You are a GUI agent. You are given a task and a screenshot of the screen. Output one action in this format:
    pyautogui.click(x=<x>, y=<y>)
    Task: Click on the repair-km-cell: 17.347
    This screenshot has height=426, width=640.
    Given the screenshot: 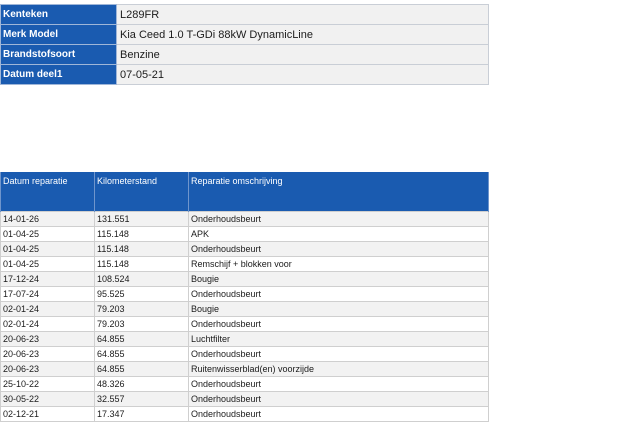 What is the action you would take?
    pyautogui.click(x=141, y=414)
    